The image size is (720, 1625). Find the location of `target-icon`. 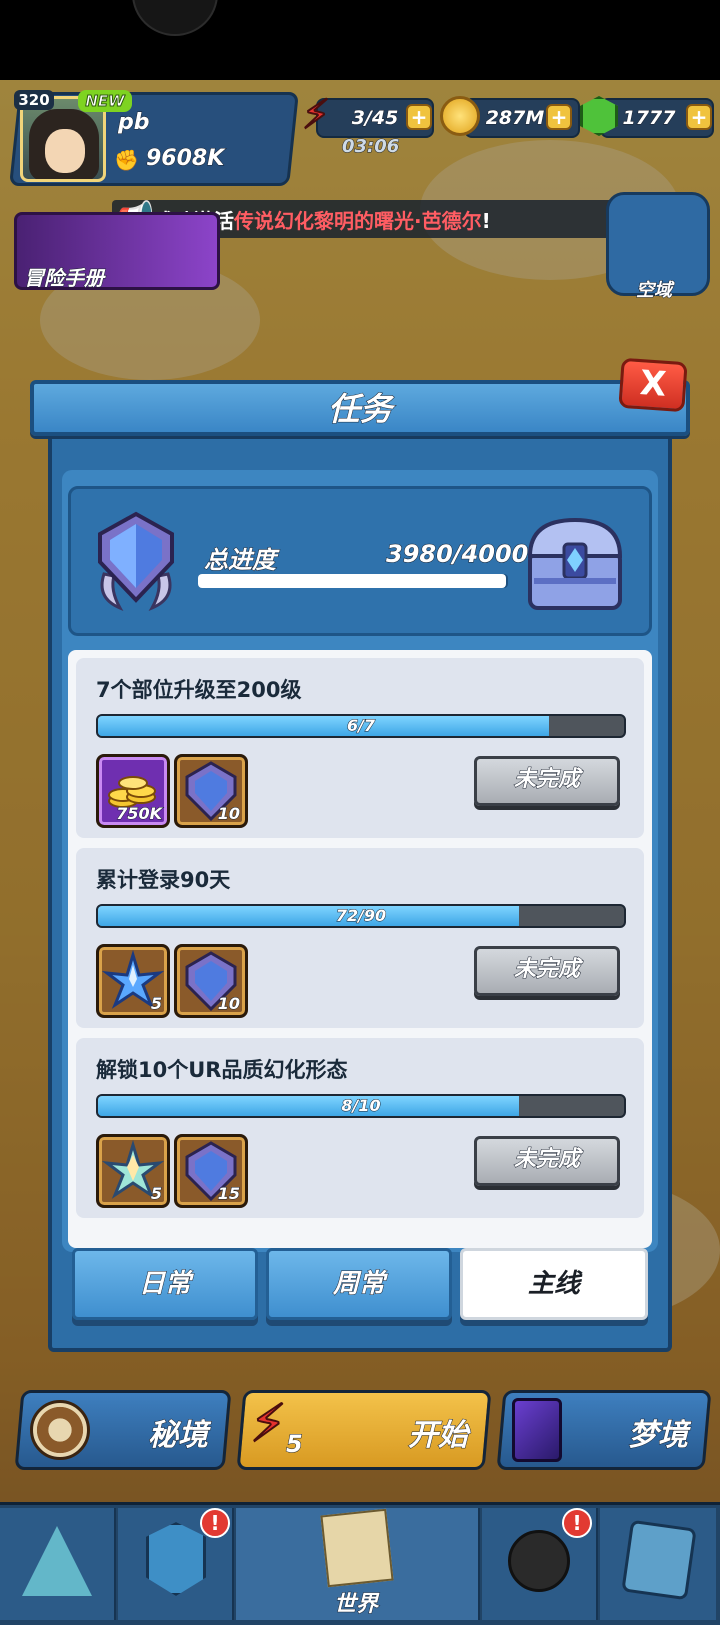

target-icon is located at coordinates (60, 1430).